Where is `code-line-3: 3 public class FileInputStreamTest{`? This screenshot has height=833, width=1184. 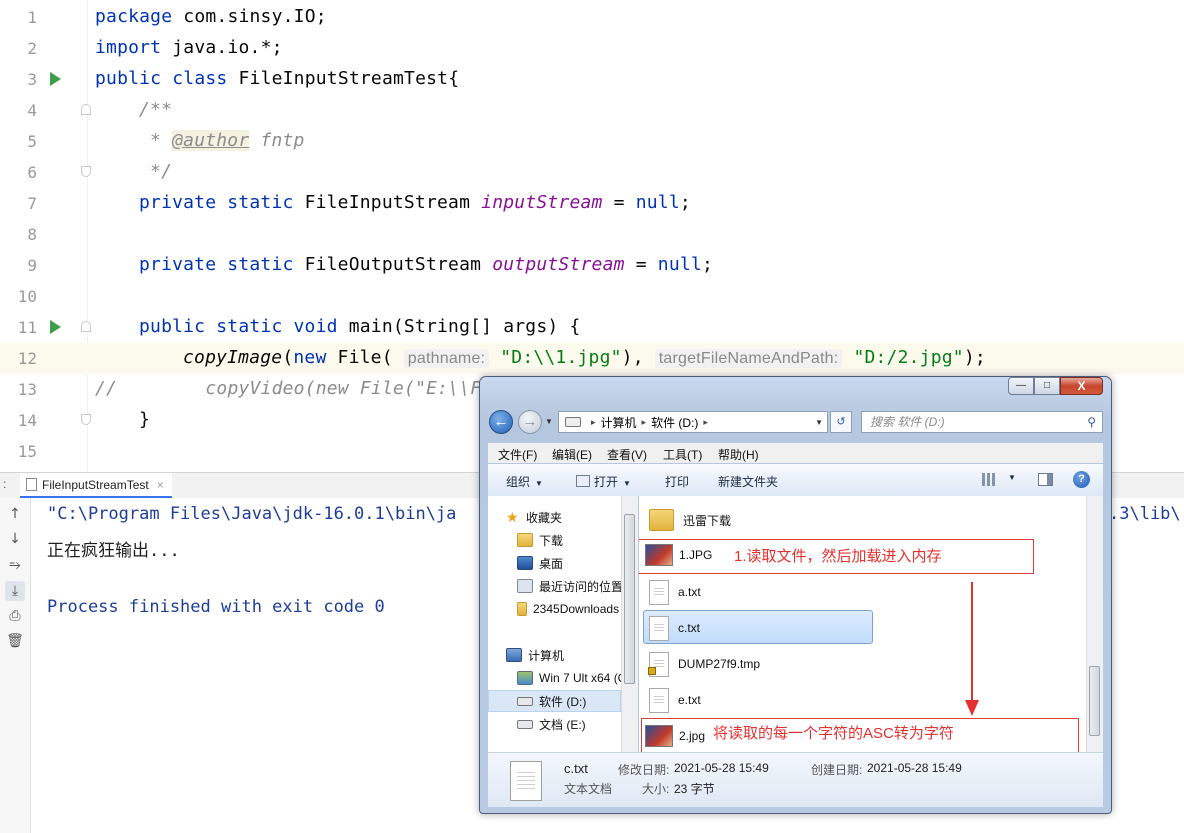 code-line-3: 3 public class FileInputStreamTest{ is located at coordinates (592, 79).